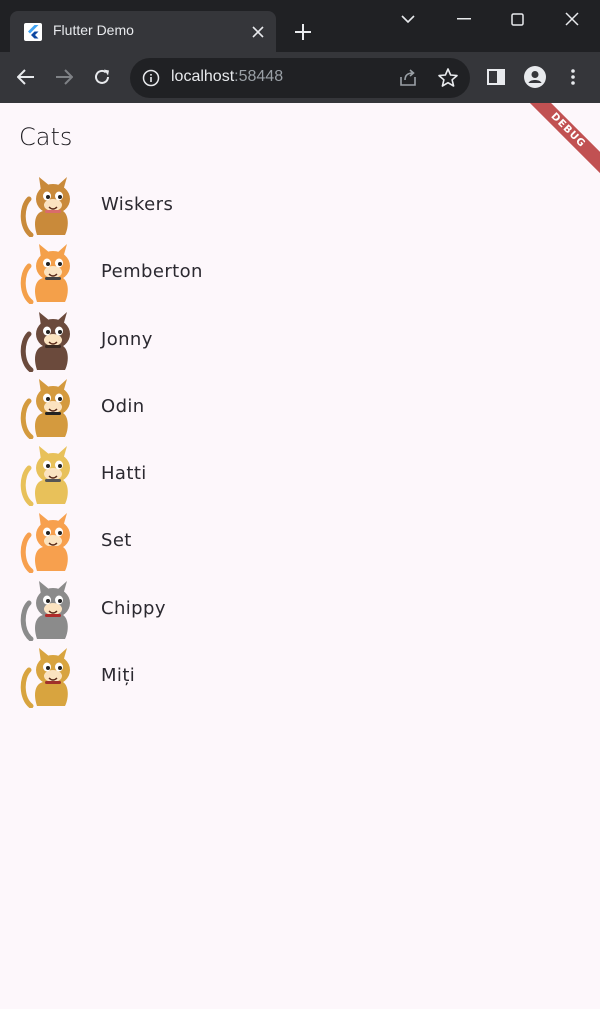 The width and height of the screenshot is (600, 1009). What do you see at coordinates (26, 77) in the screenshot?
I see `back-arrow-icon` at bounding box center [26, 77].